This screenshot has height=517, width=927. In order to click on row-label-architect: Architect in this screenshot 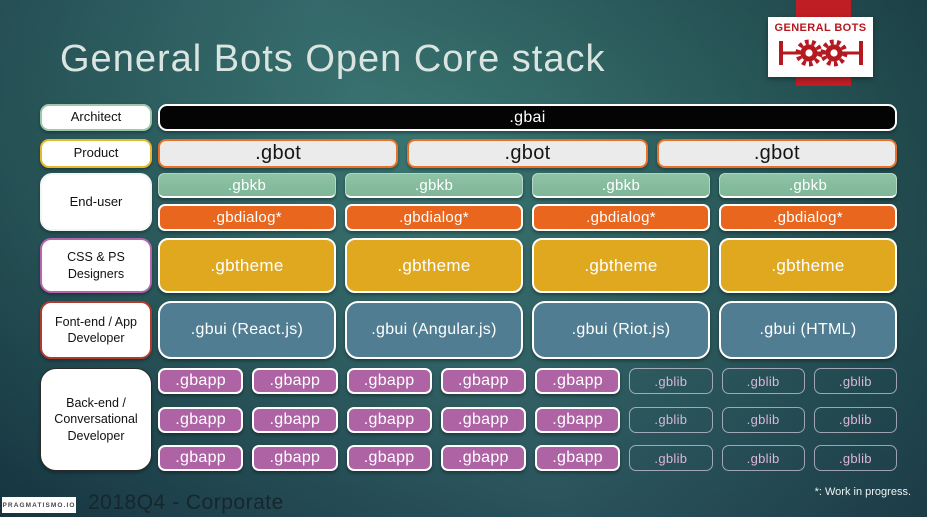, I will do `click(96, 117)`.